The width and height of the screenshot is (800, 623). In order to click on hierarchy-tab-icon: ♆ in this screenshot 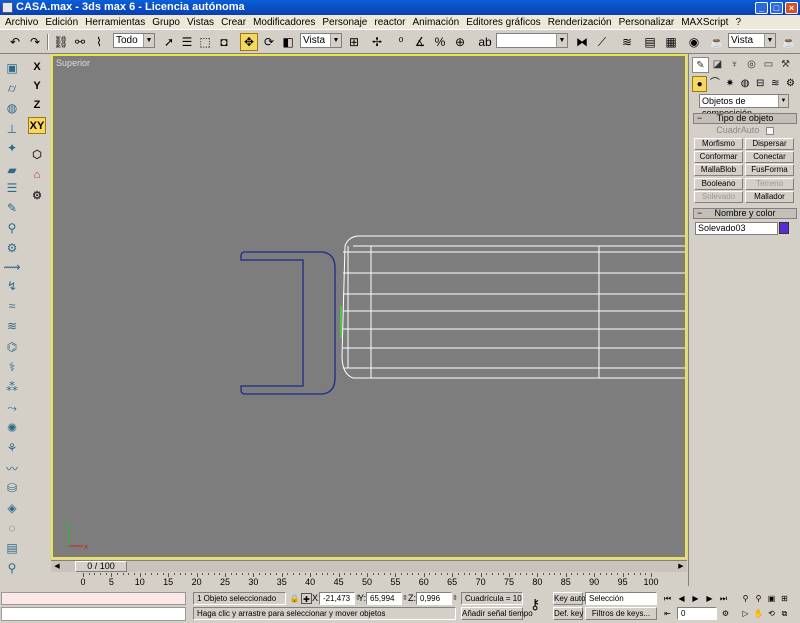, I will do `click(734, 65)`.